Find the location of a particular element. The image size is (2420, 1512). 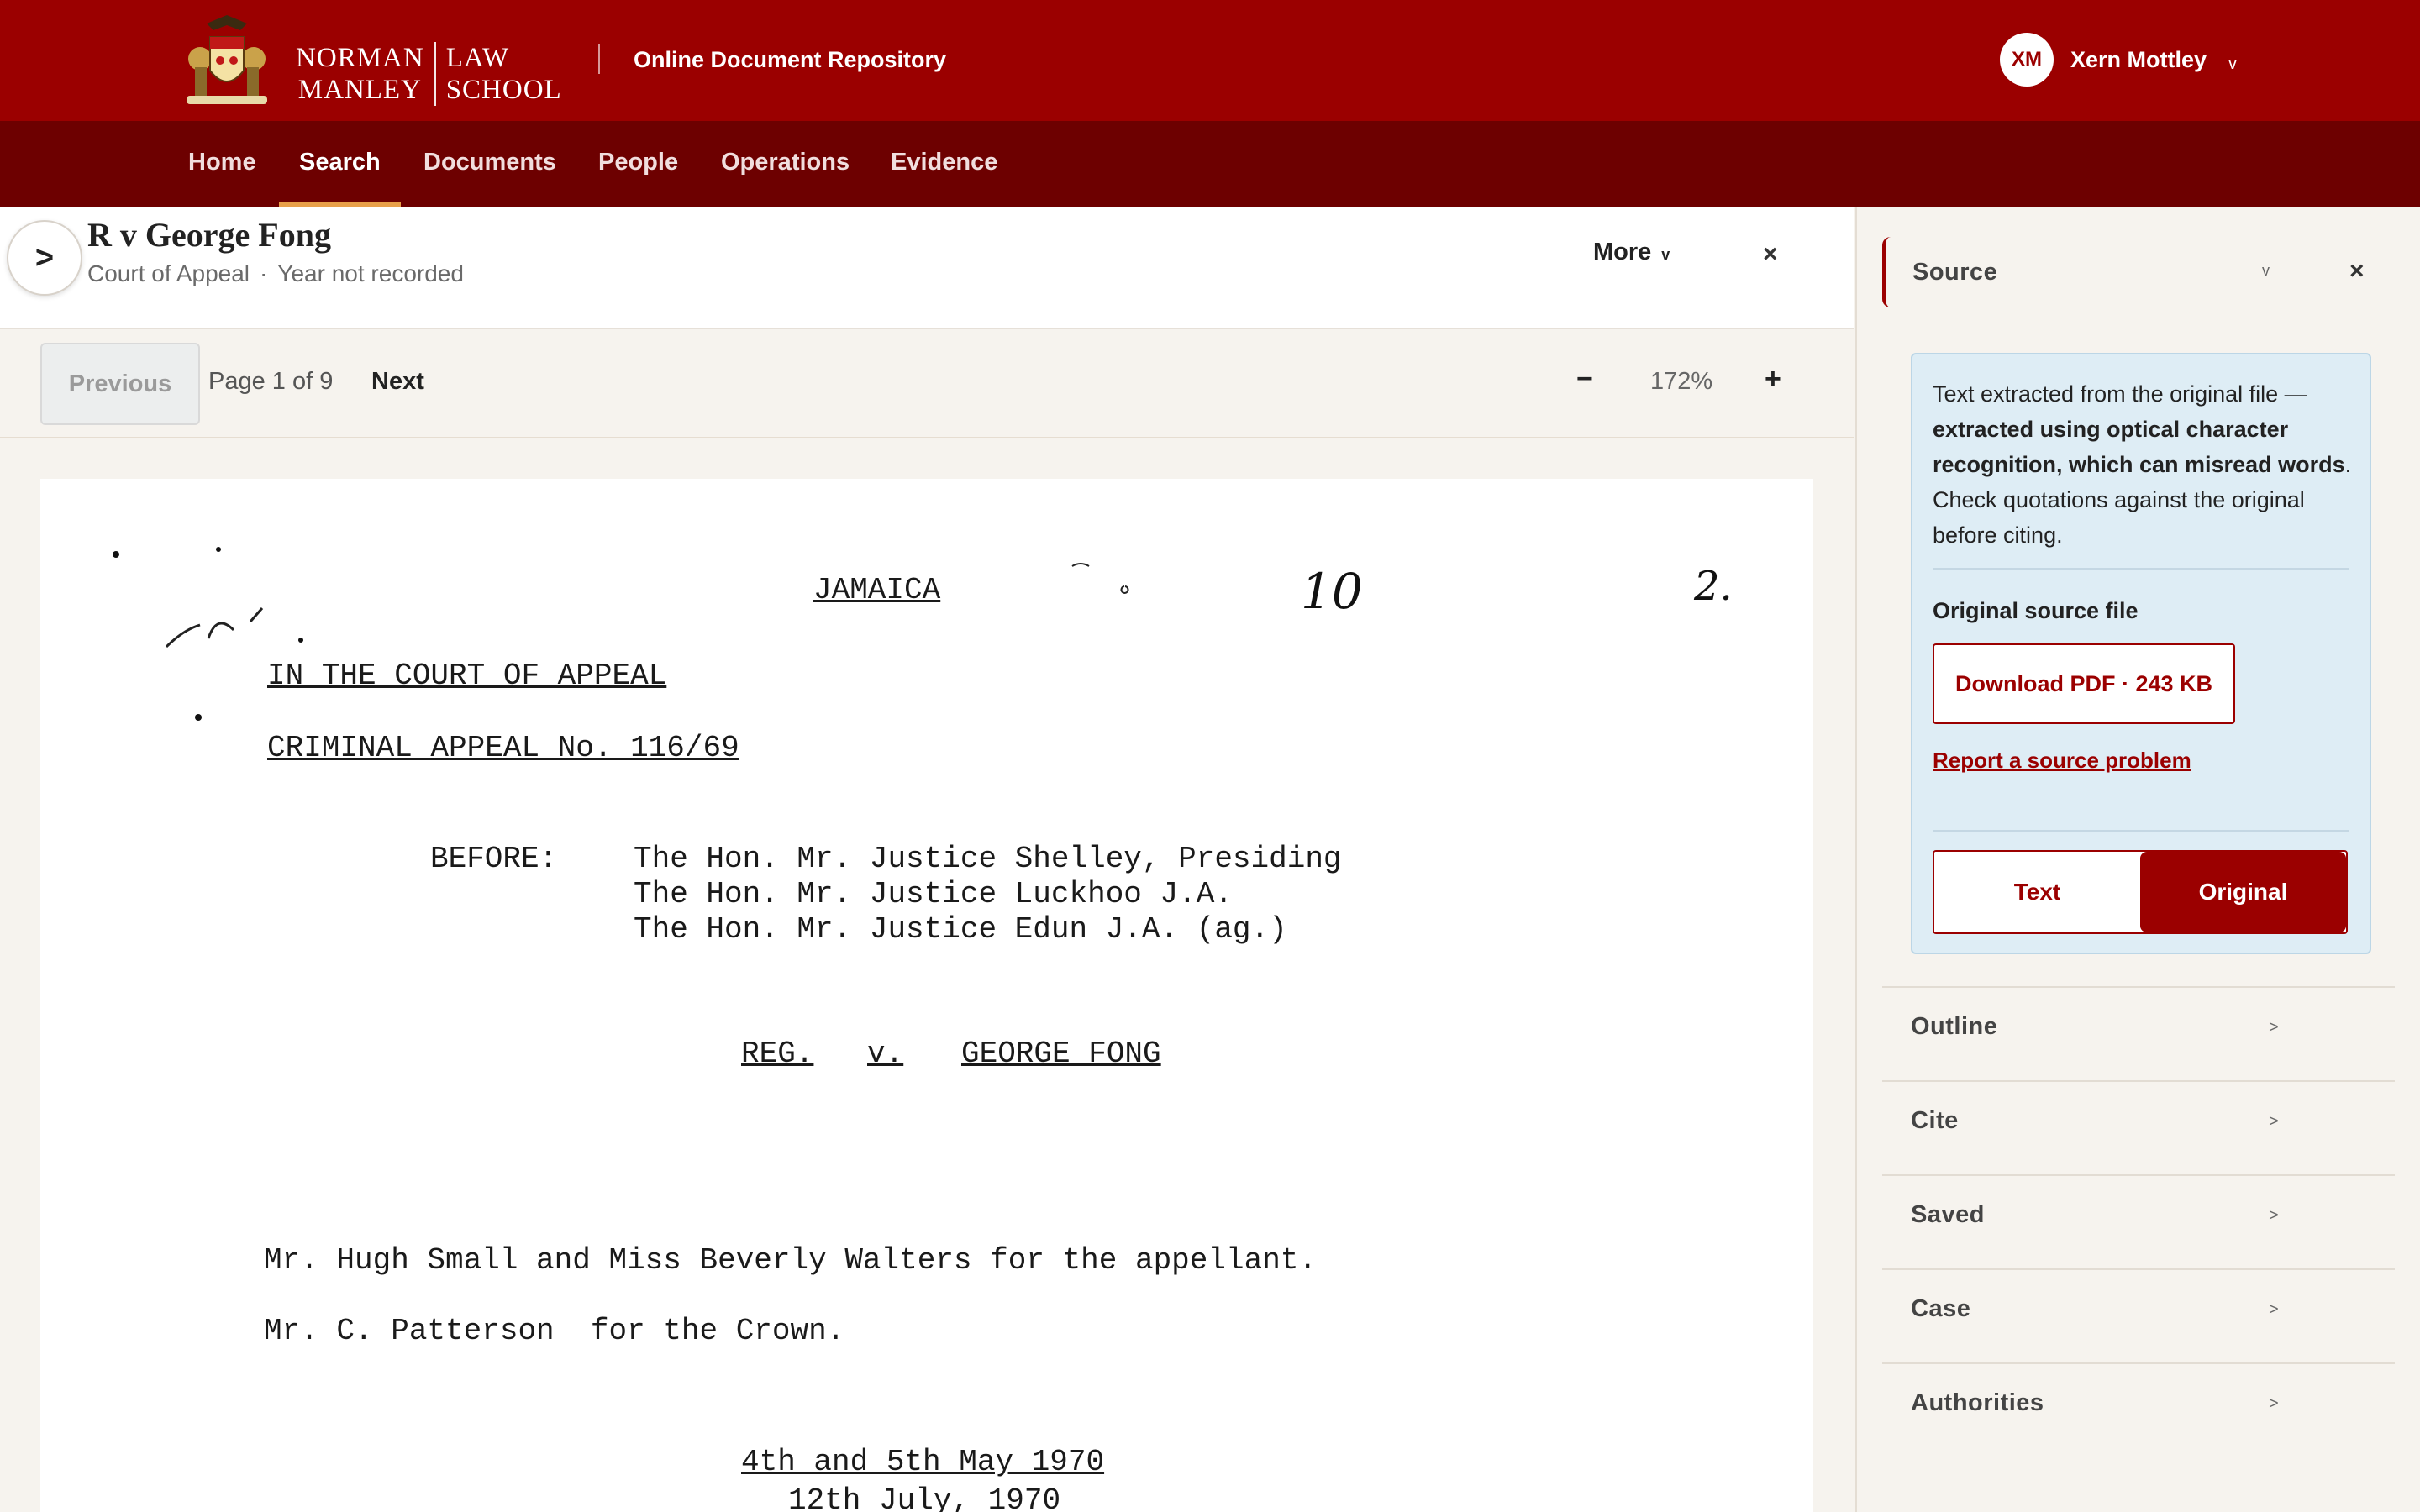

next-page-button: Next is located at coordinates (397, 382).